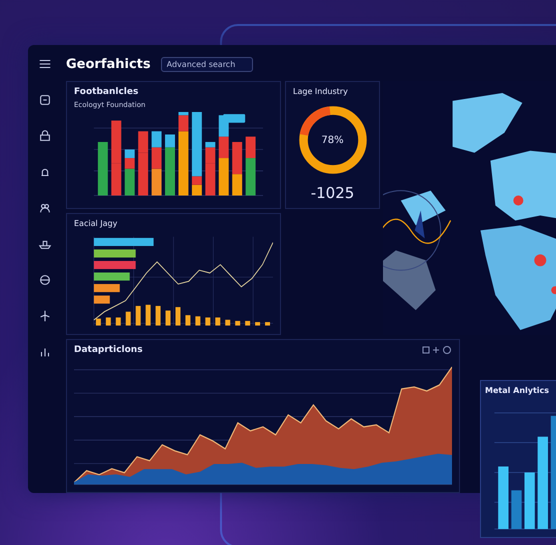 The image size is (556, 545). What do you see at coordinates (45, 64) in the screenshot?
I see `menu-icon` at bounding box center [45, 64].